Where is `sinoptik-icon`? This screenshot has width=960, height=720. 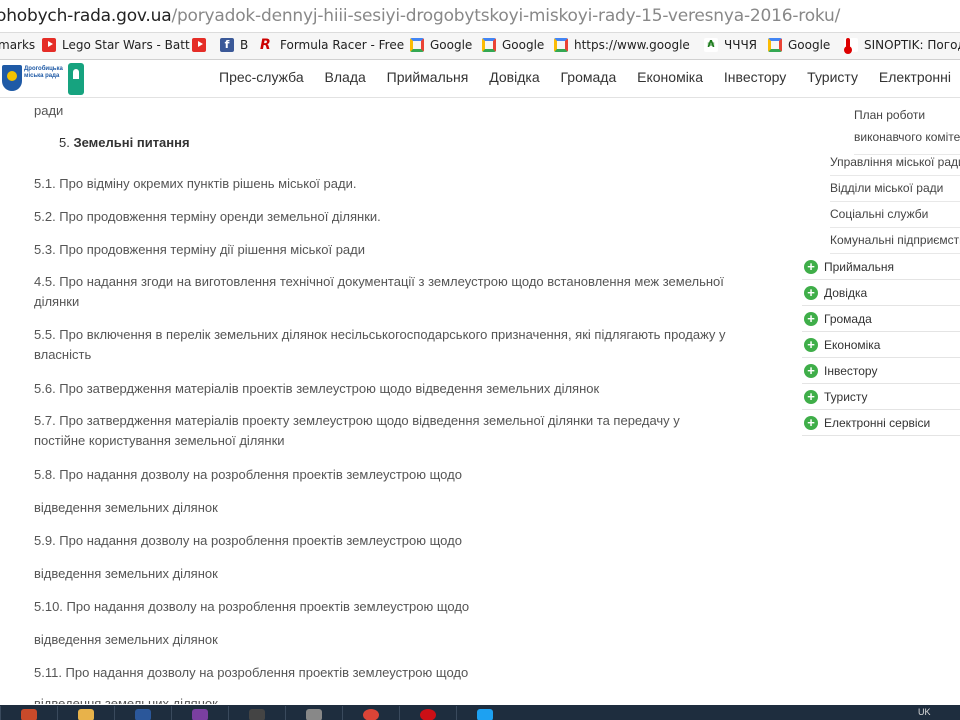 sinoptik-icon is located at coordinates (851, 46).